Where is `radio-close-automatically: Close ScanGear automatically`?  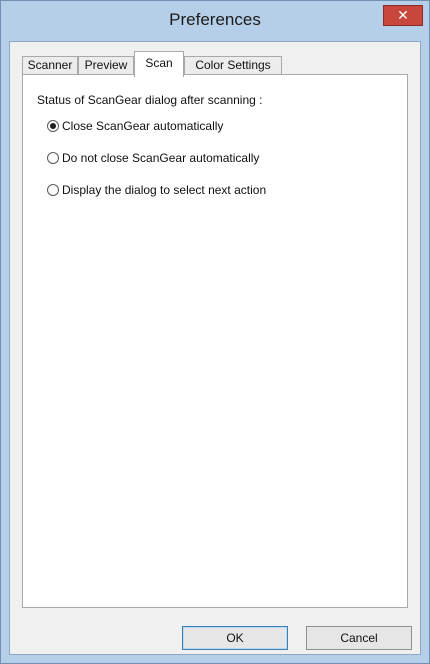
radio-close-automatically: Close ScanGear automatically is located at coordinates (135, 126).